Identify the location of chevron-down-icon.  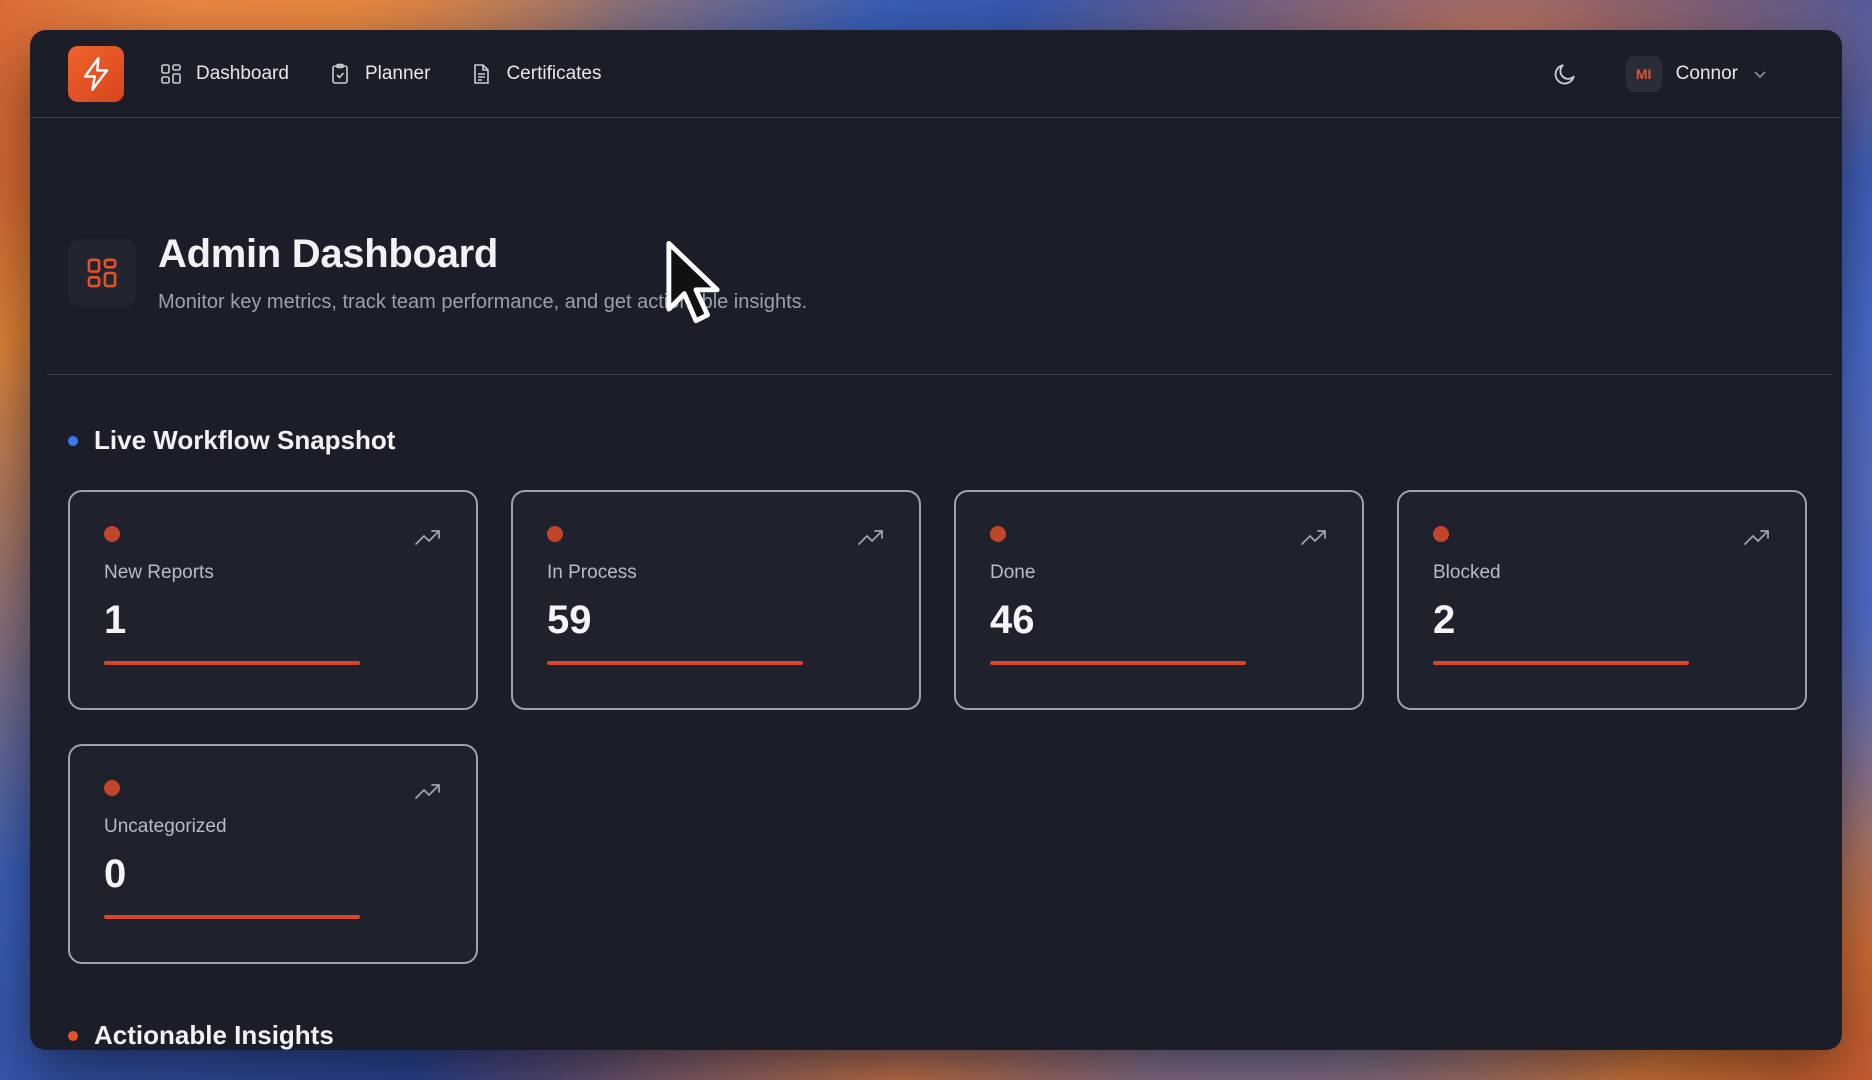
(1760, 74).